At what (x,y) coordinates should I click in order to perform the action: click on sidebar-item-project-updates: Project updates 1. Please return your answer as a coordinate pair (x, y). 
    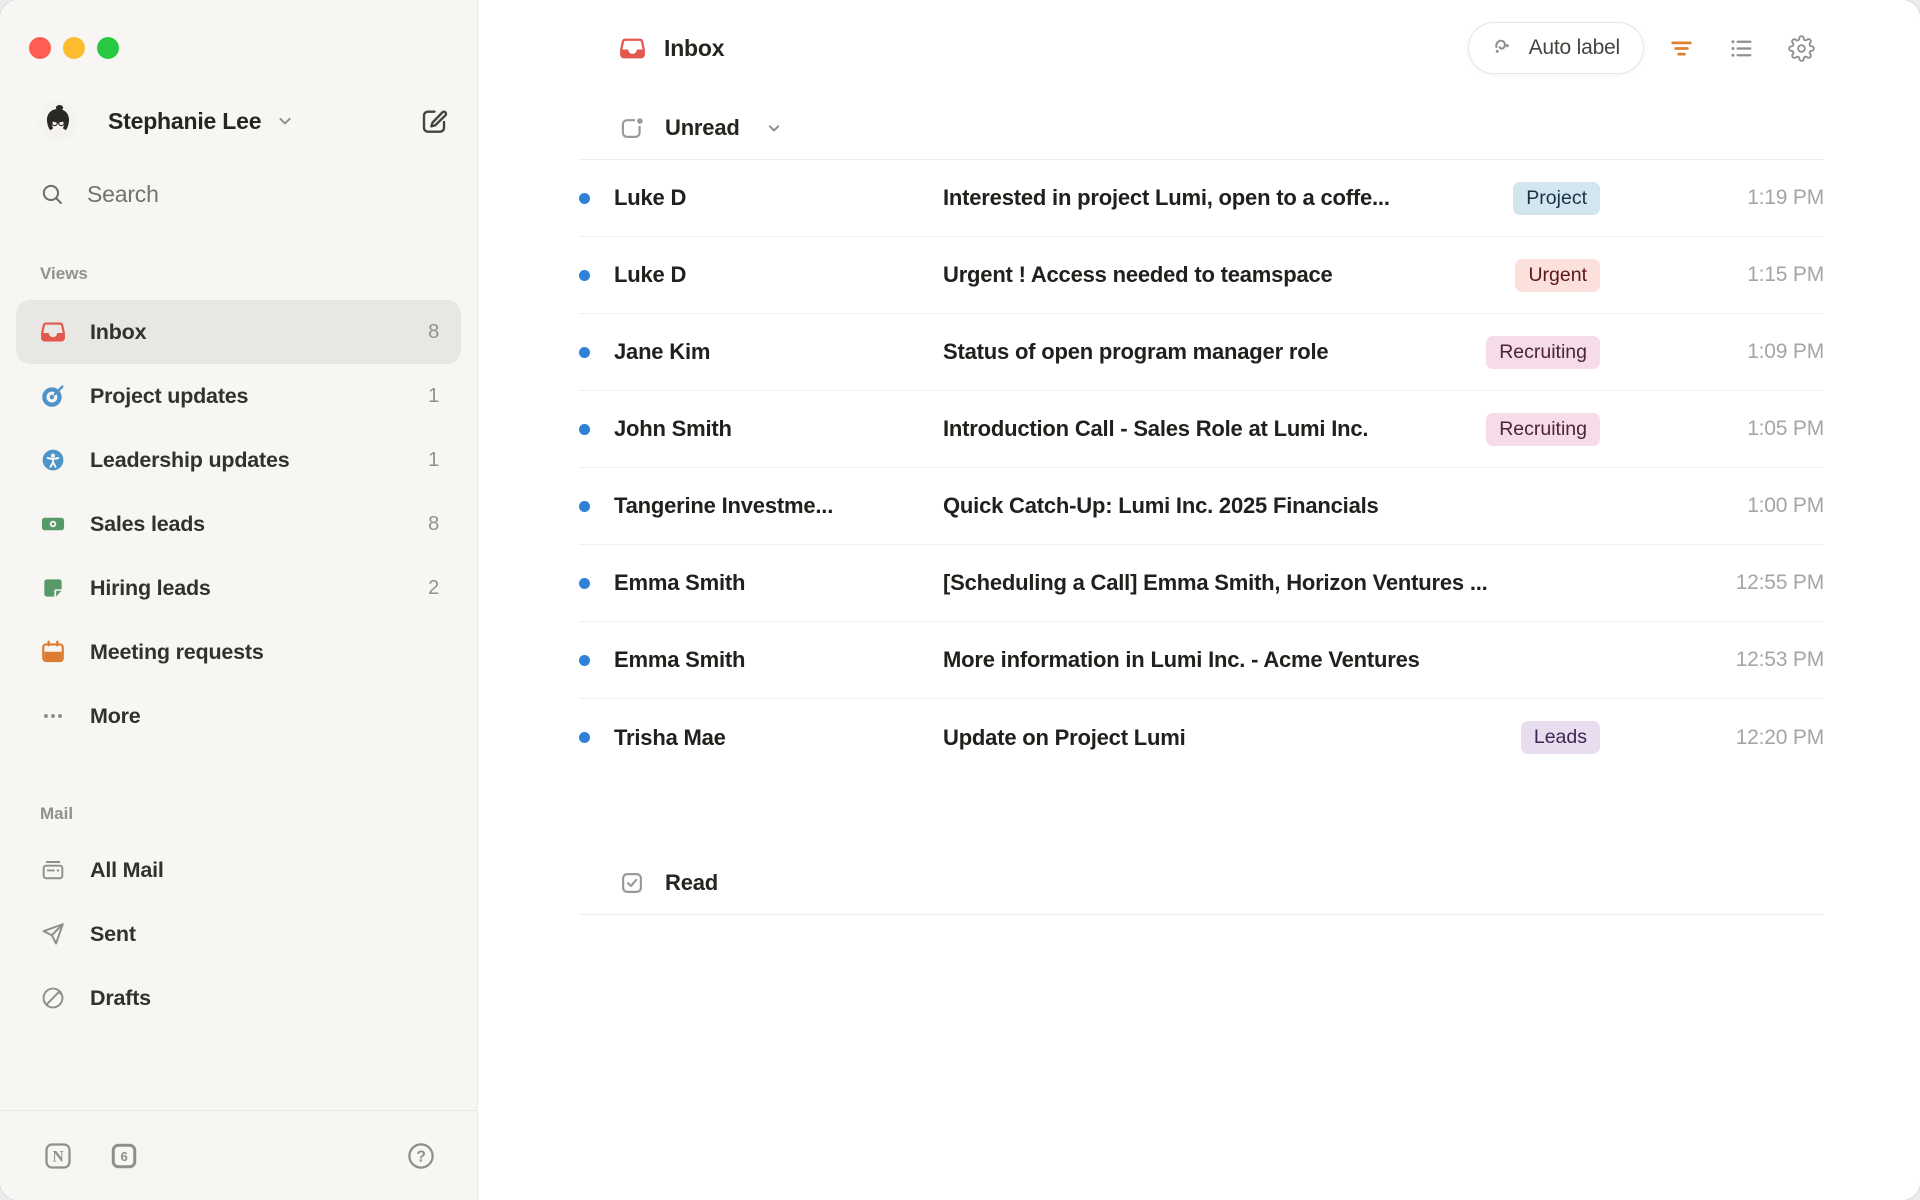
    Looking at the image, I should click on (238, 396).